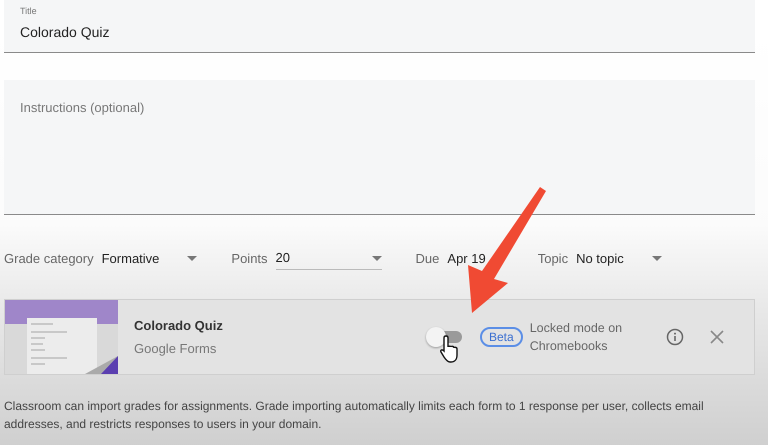  What do you see at coordinates (675, 337) in the screenshot?
I see `info-icon` at bounding box center [675, 337].